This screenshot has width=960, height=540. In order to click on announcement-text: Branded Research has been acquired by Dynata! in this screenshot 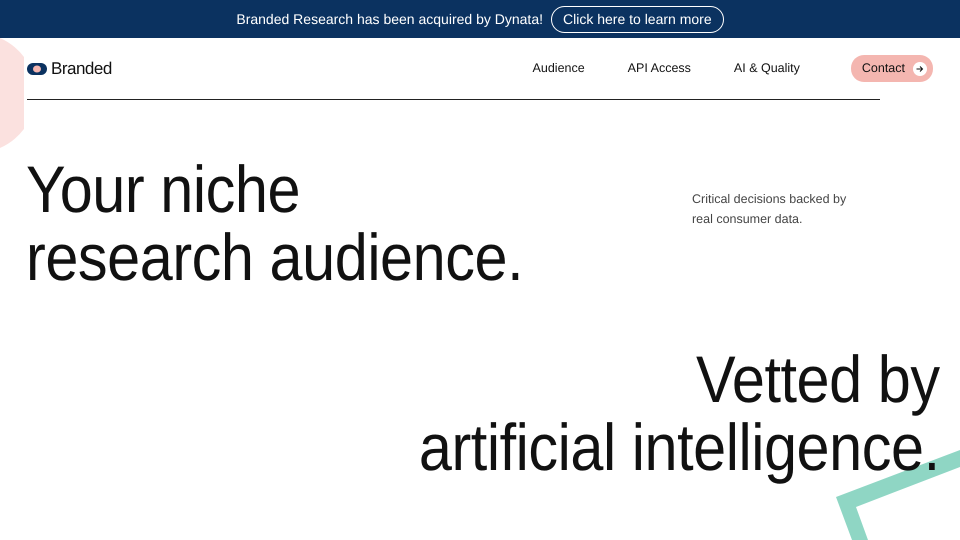, I will do `click(389, 19)`.